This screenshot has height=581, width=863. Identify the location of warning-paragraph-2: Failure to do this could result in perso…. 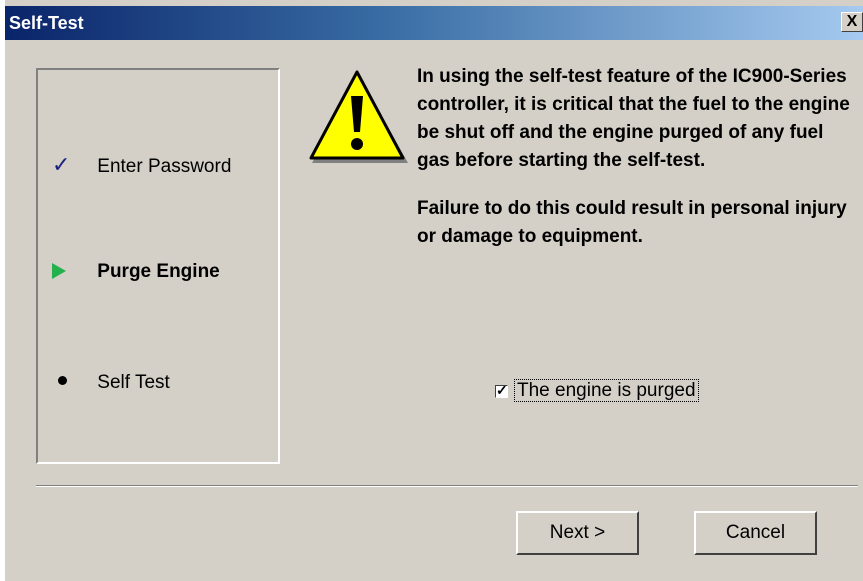
(632, 222).